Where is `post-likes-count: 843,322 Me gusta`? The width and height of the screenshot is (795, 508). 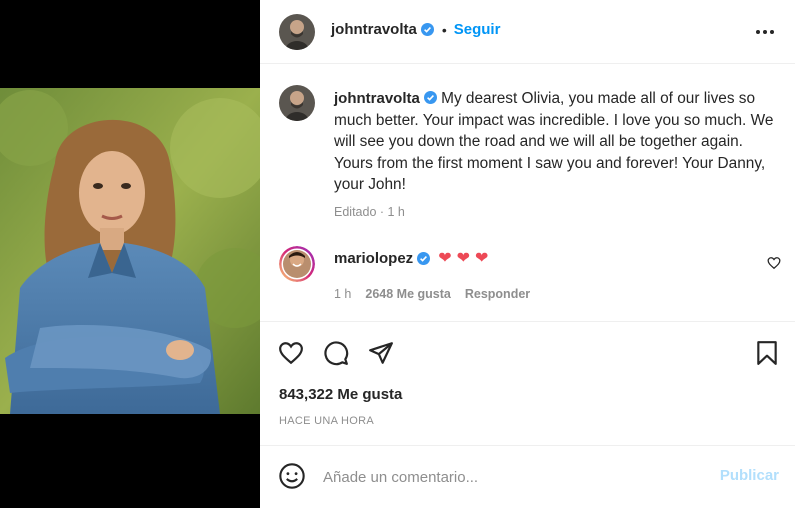
post-likes-count: 843,322 Me gusta is located at coordinates (340, 394).